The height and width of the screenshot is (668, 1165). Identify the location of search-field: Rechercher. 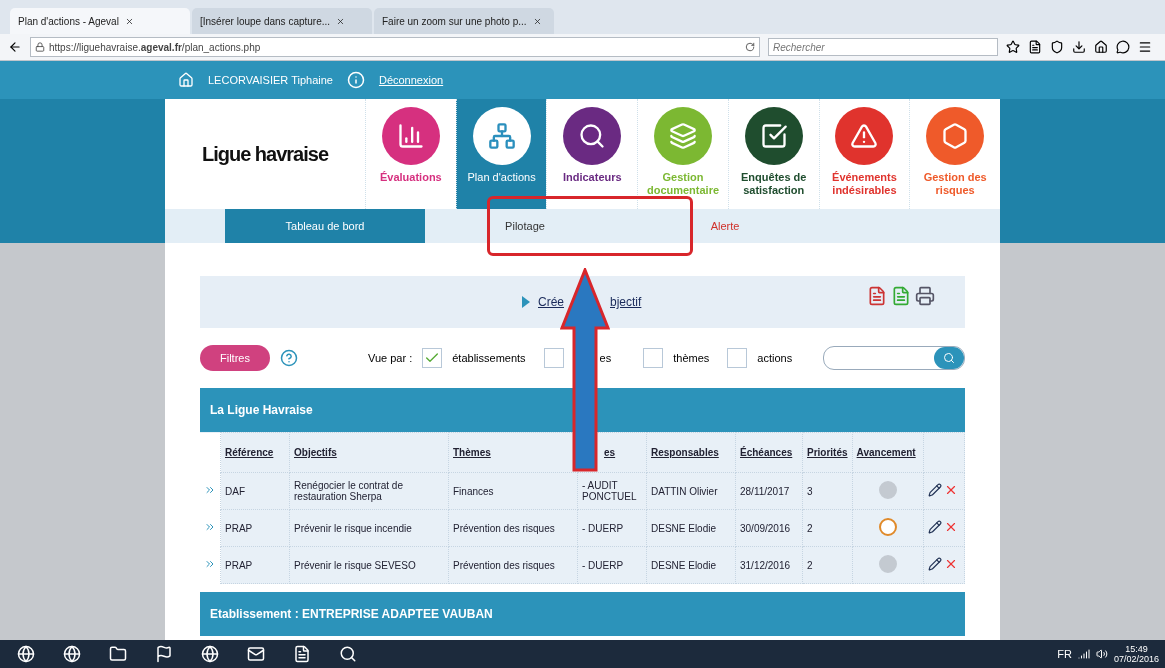
(883, 47).